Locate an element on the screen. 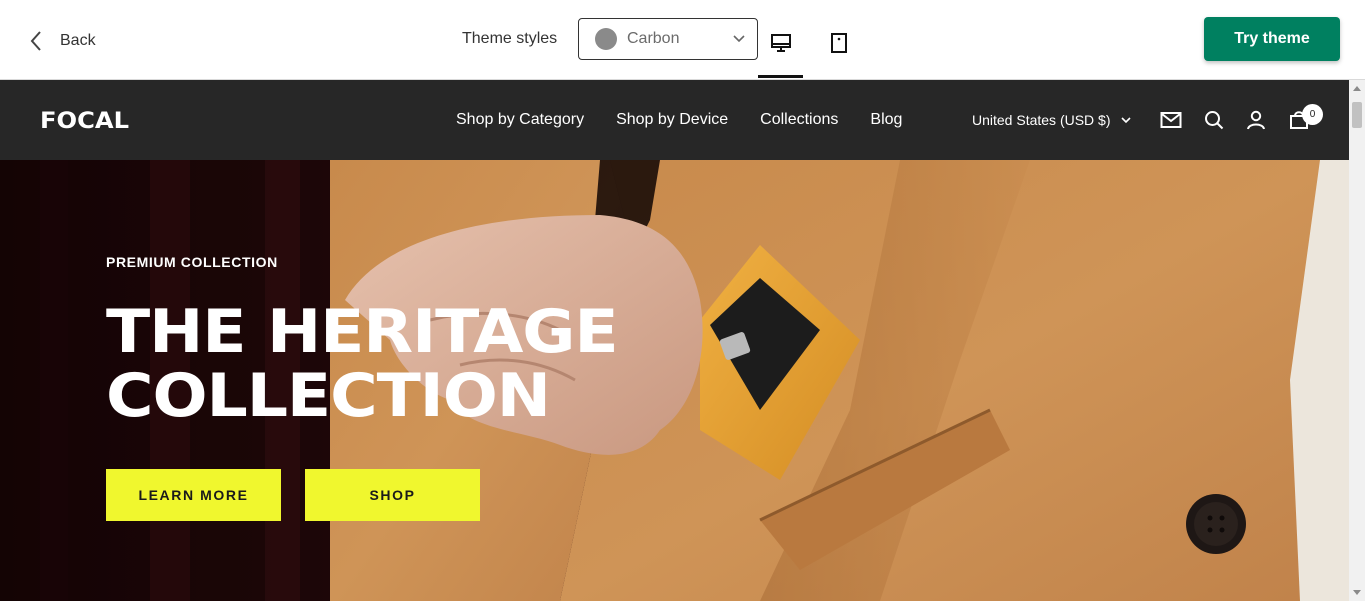 The height and width of the screenshot is (601, 1365). preview-scrollbar is located at coordinates (1357, 340).